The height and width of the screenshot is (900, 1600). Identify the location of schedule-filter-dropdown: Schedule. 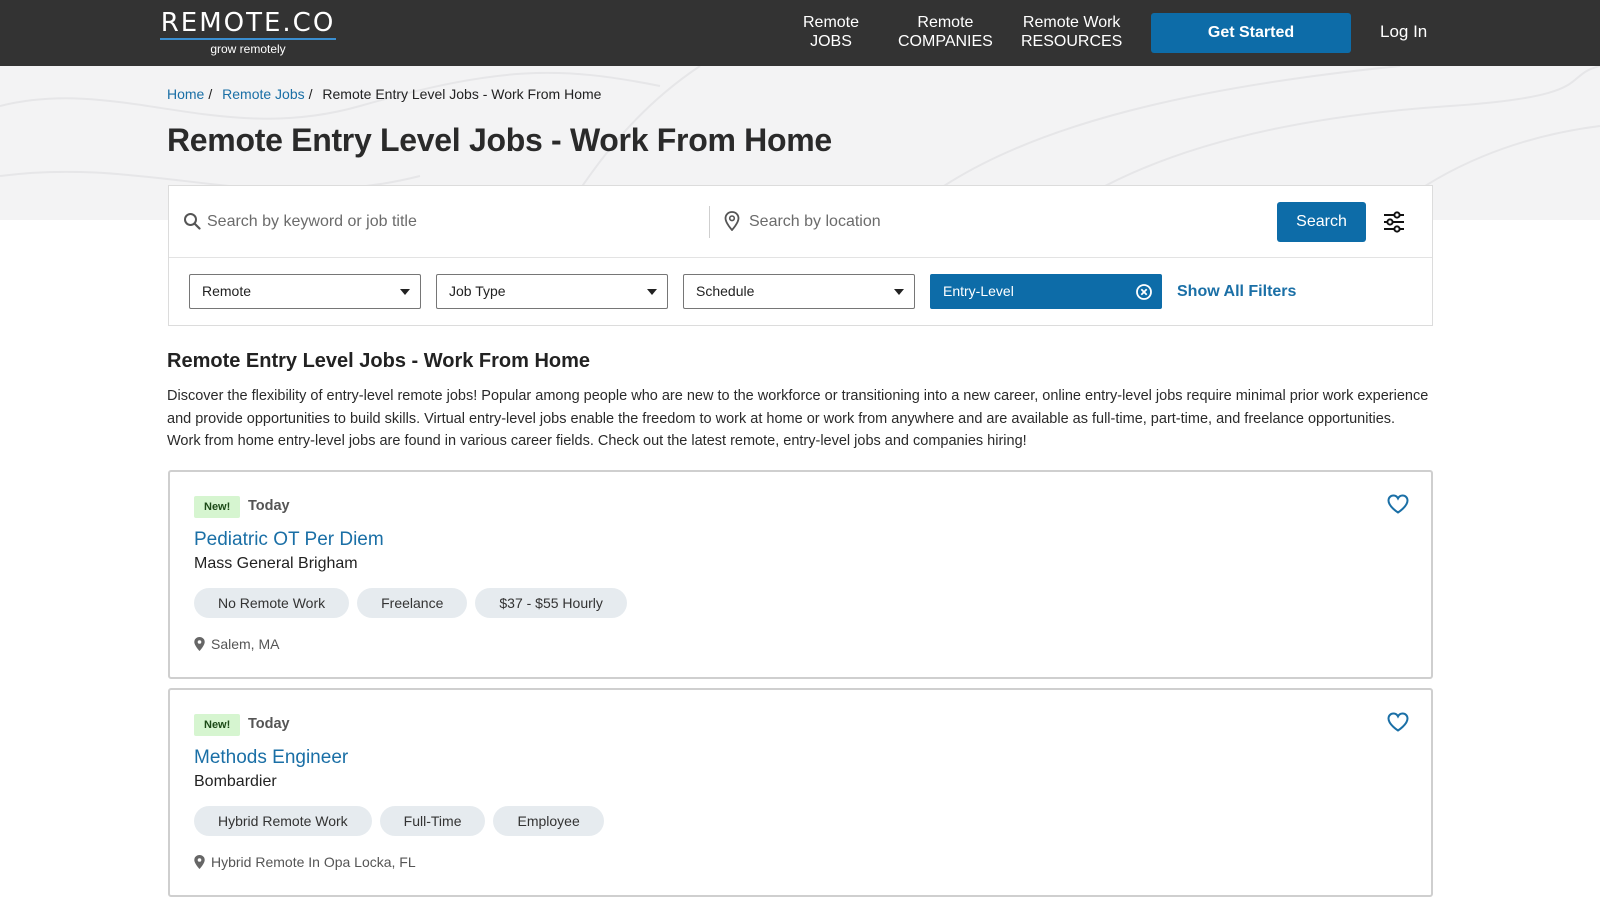
(799, 291).